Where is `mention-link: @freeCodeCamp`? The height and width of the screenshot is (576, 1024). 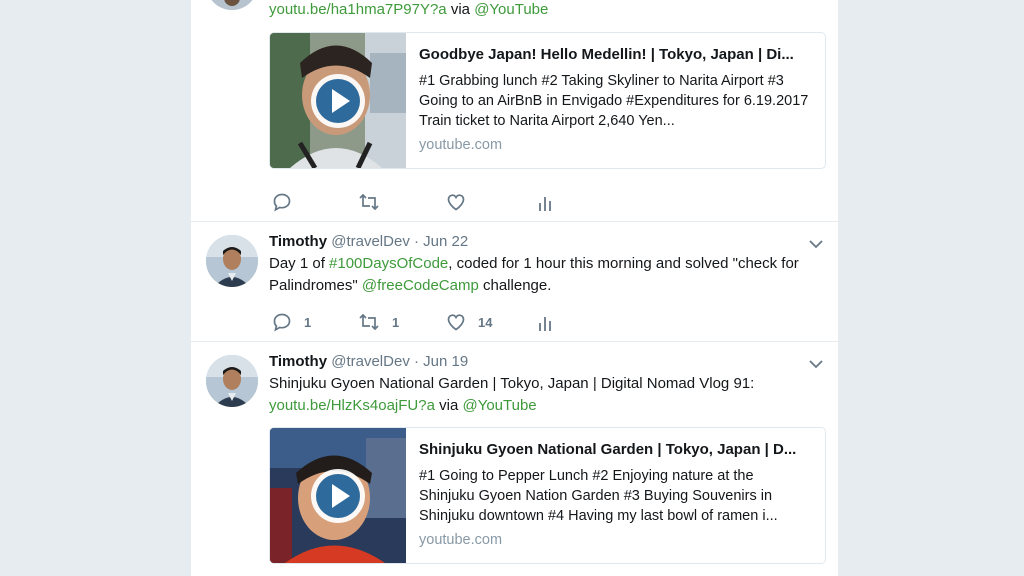
mention-link: @freeCodeCamp is located at coordinates (420, 285).